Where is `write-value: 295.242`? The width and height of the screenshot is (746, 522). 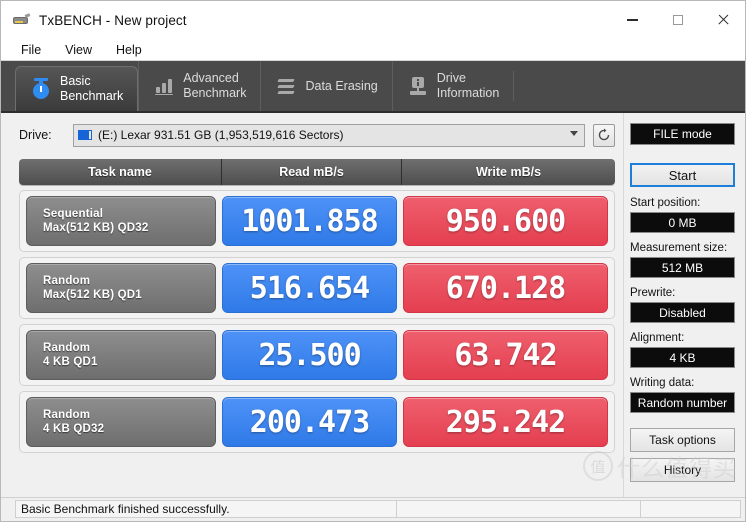 write-value: 295.242 is located at coordinates (505, 422).